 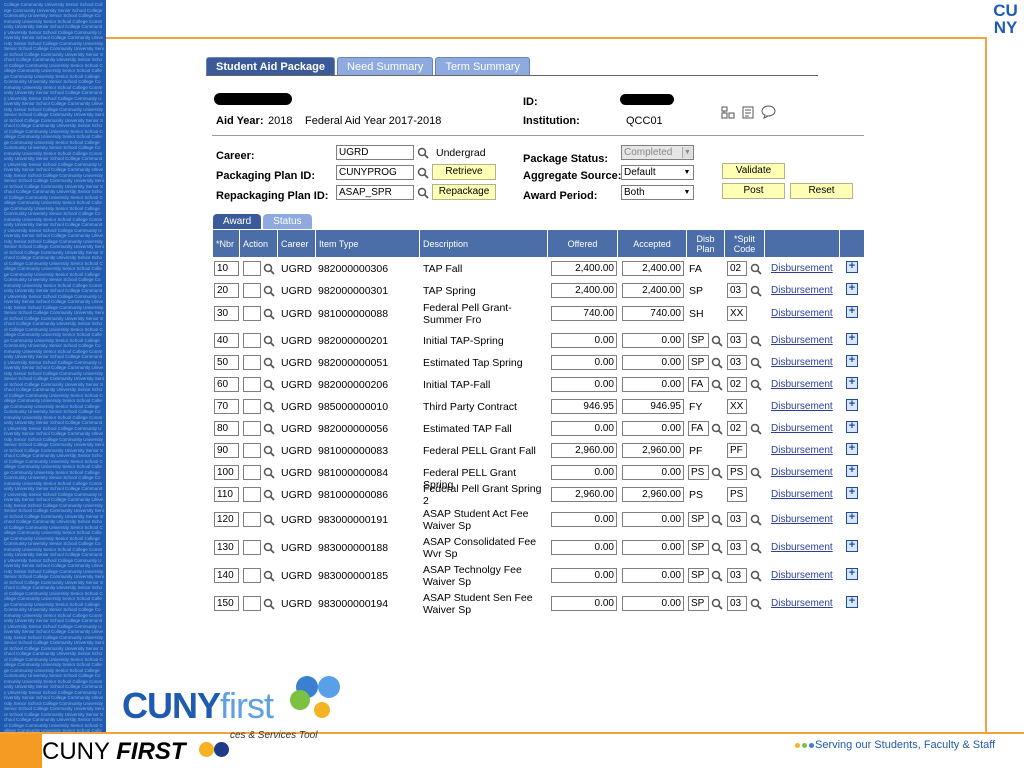 What do you see at coordinates (653, 268) in the screenshot?
I see `accepted-input: 2,400.00` at bounding box center [653, 268].